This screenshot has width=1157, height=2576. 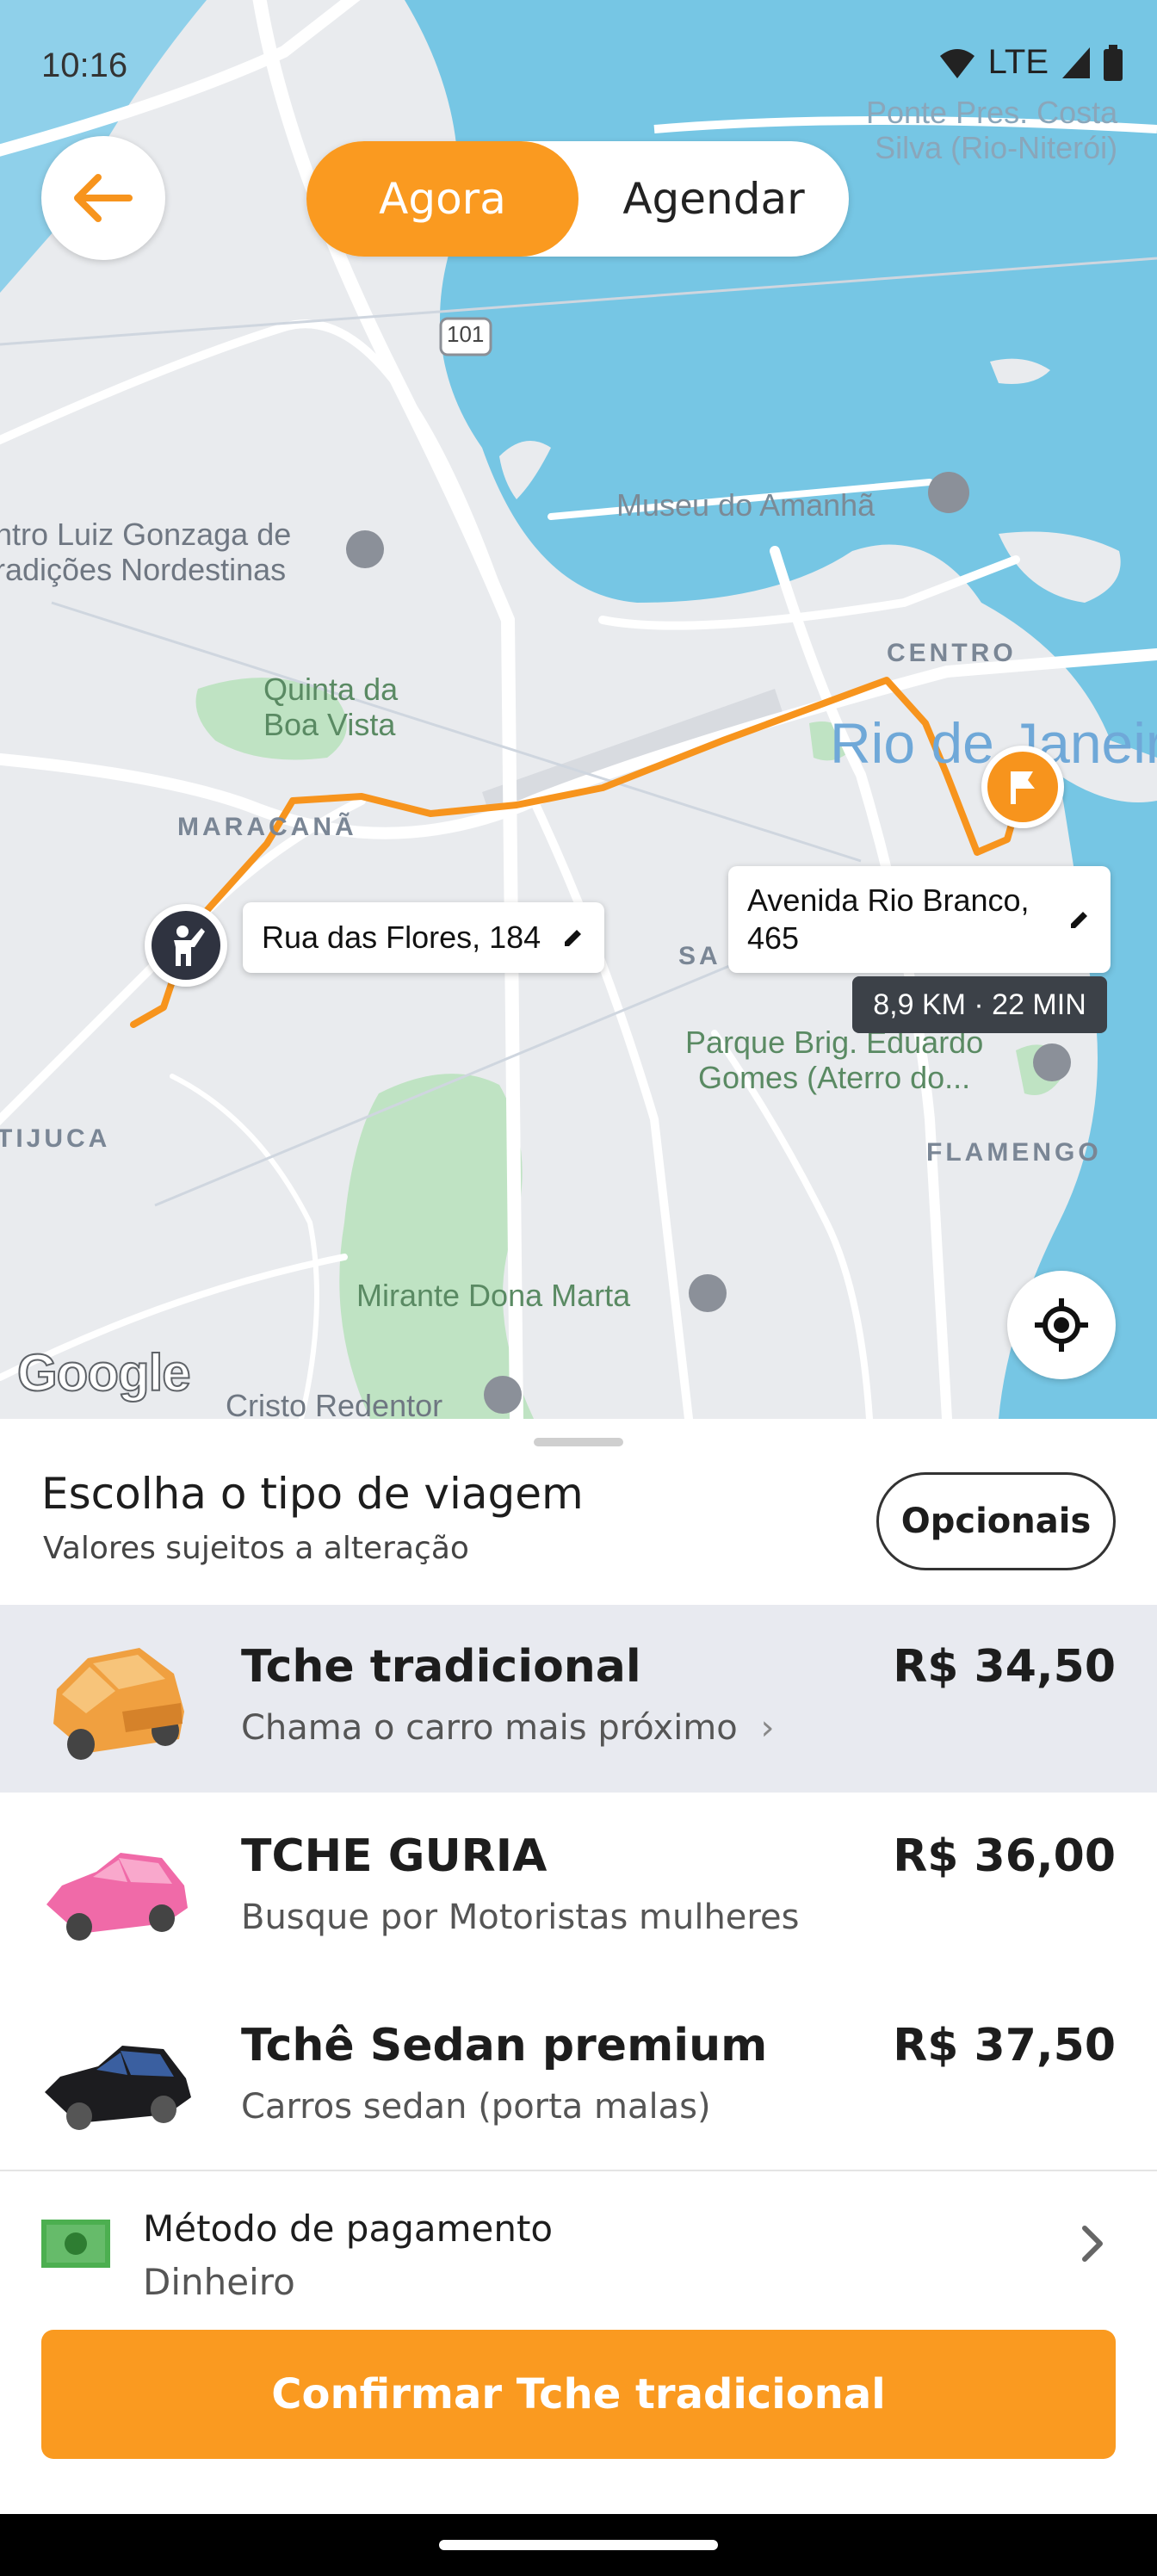 I want to click on mode-toggle: Agora Agendar, so click(x=578, y=199).